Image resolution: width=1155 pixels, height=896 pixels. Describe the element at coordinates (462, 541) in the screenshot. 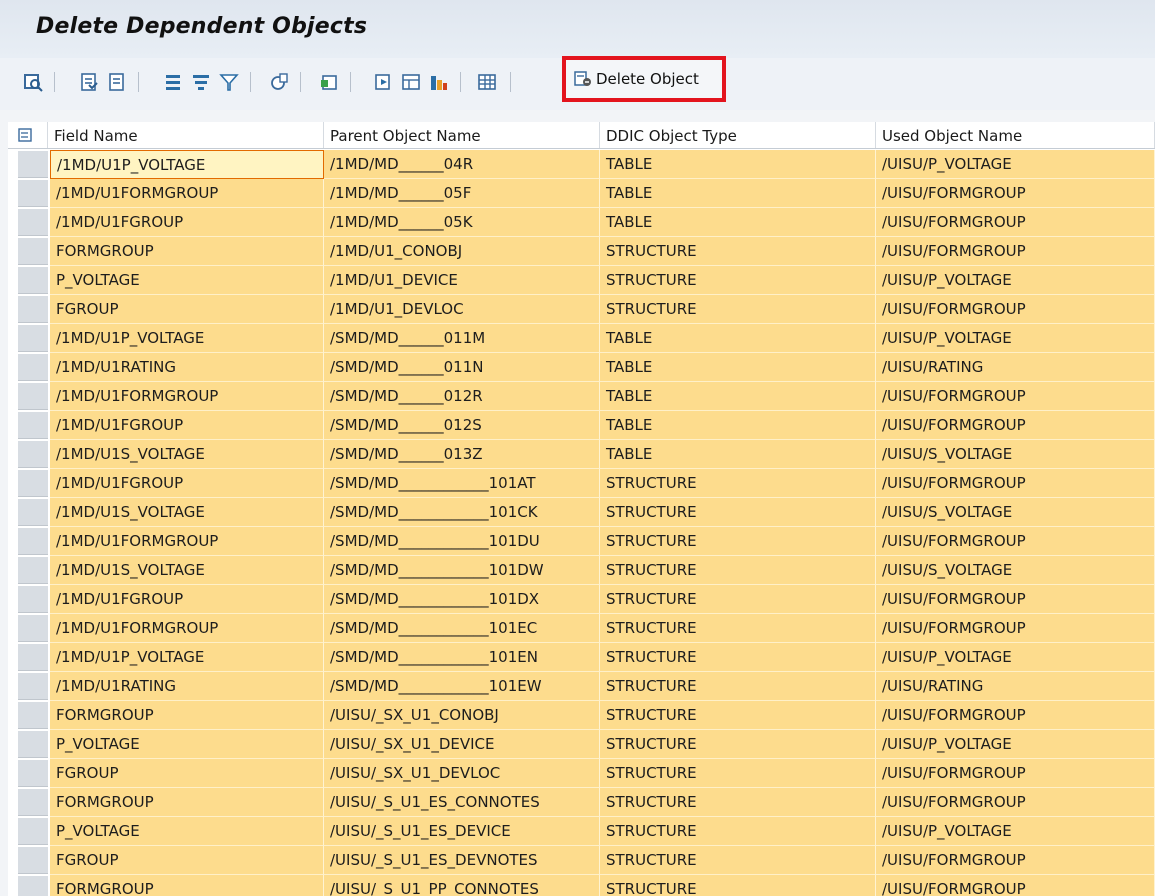

I see `table-cell: /SMD/MD____________101DU` at that location.